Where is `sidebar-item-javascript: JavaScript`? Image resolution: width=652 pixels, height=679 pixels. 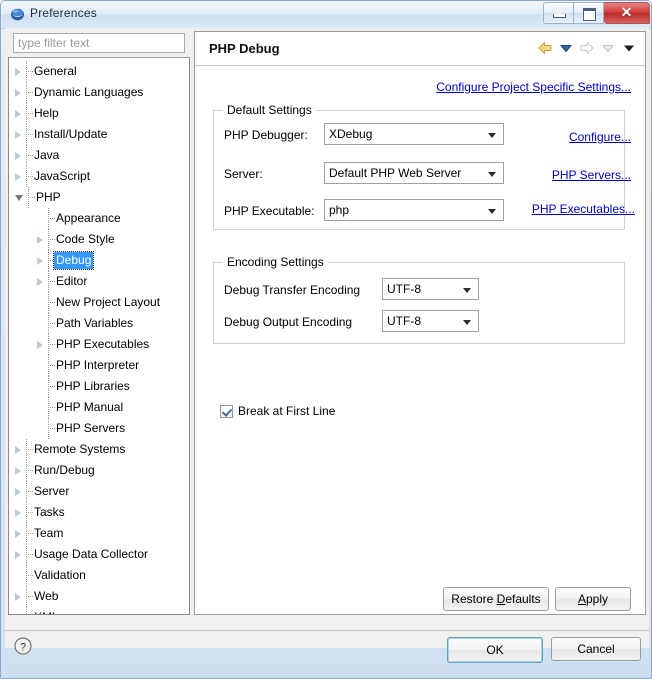
sidebar-item-javascript: JavaScript is located at coordinates (99, 177).